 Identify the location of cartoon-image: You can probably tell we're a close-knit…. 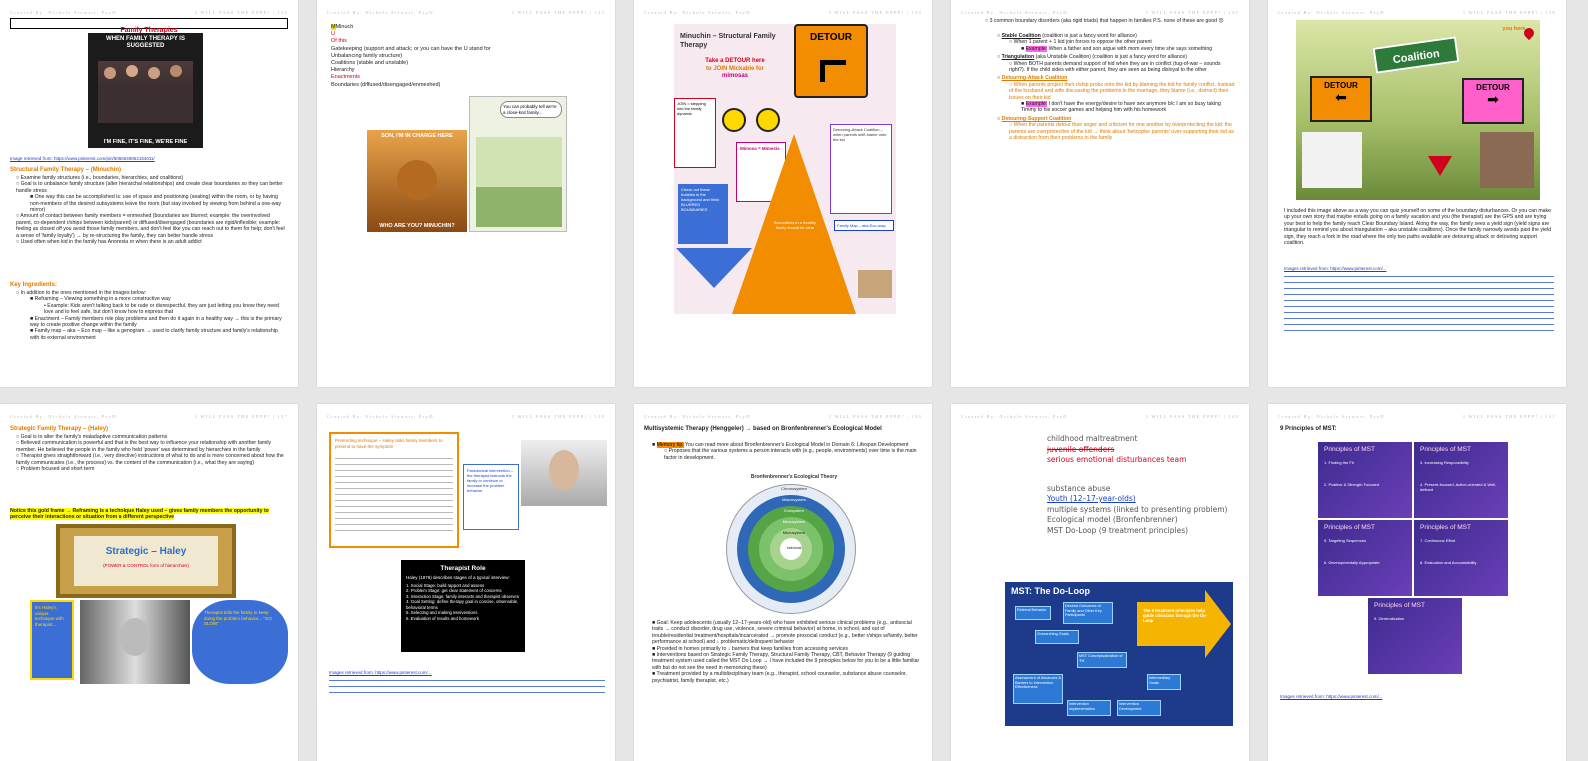
(518, 164).